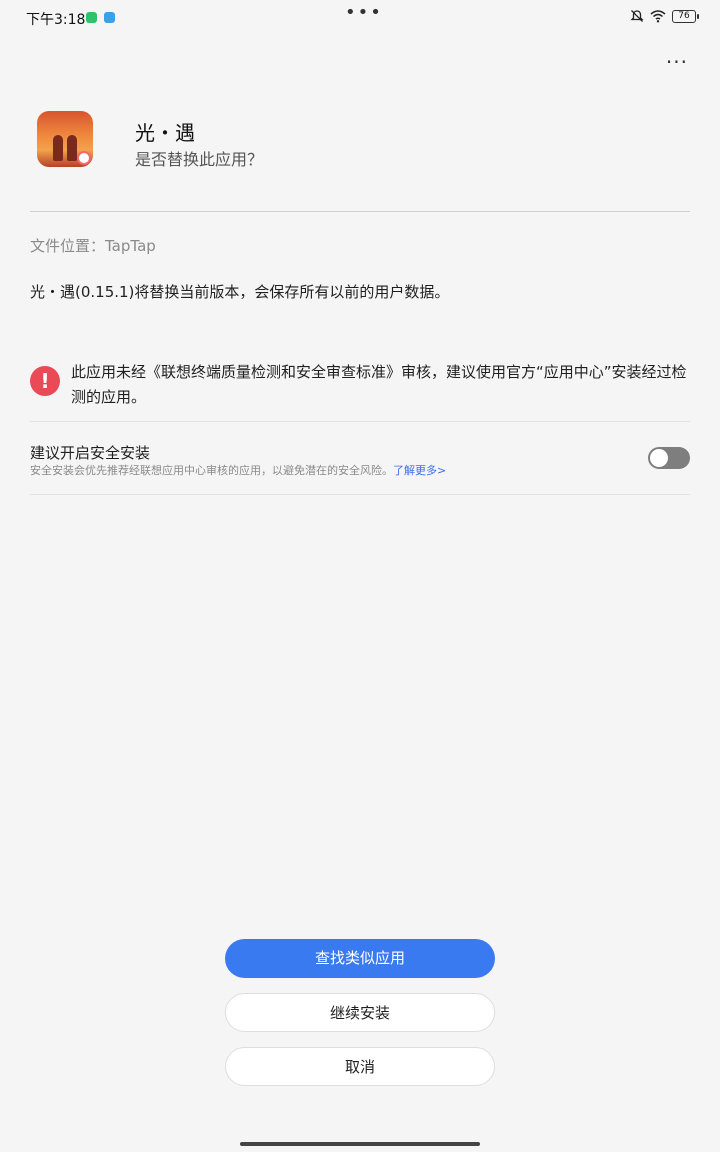 The width and height of the screenshot is (720, 1152). I want to click on safe-install-description-text: 安全安装会优先推荐经联想应用中心审核的应用，以避免潜在的安全风险。, so click(211, 470).